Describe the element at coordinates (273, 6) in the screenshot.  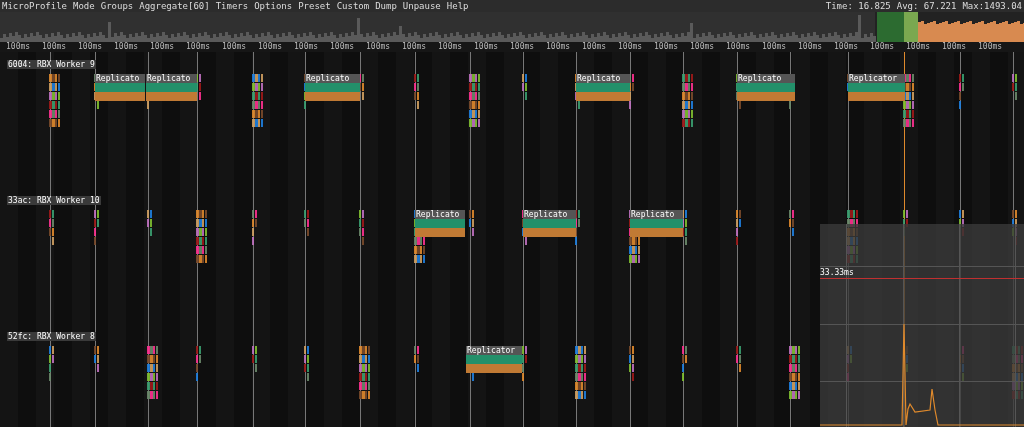
I see `menu-item: Options` at that location.